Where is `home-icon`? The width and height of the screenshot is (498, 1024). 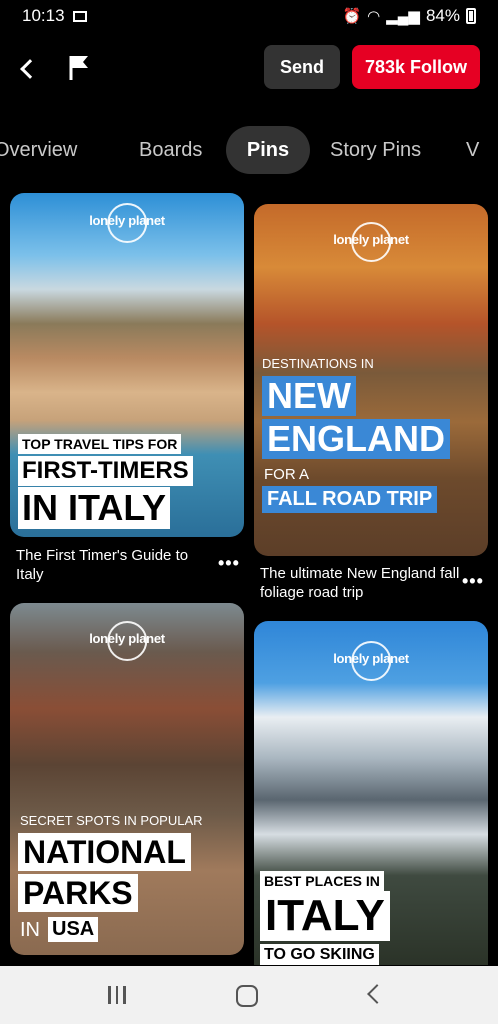 home-icon is located at coordinates (247, 996).